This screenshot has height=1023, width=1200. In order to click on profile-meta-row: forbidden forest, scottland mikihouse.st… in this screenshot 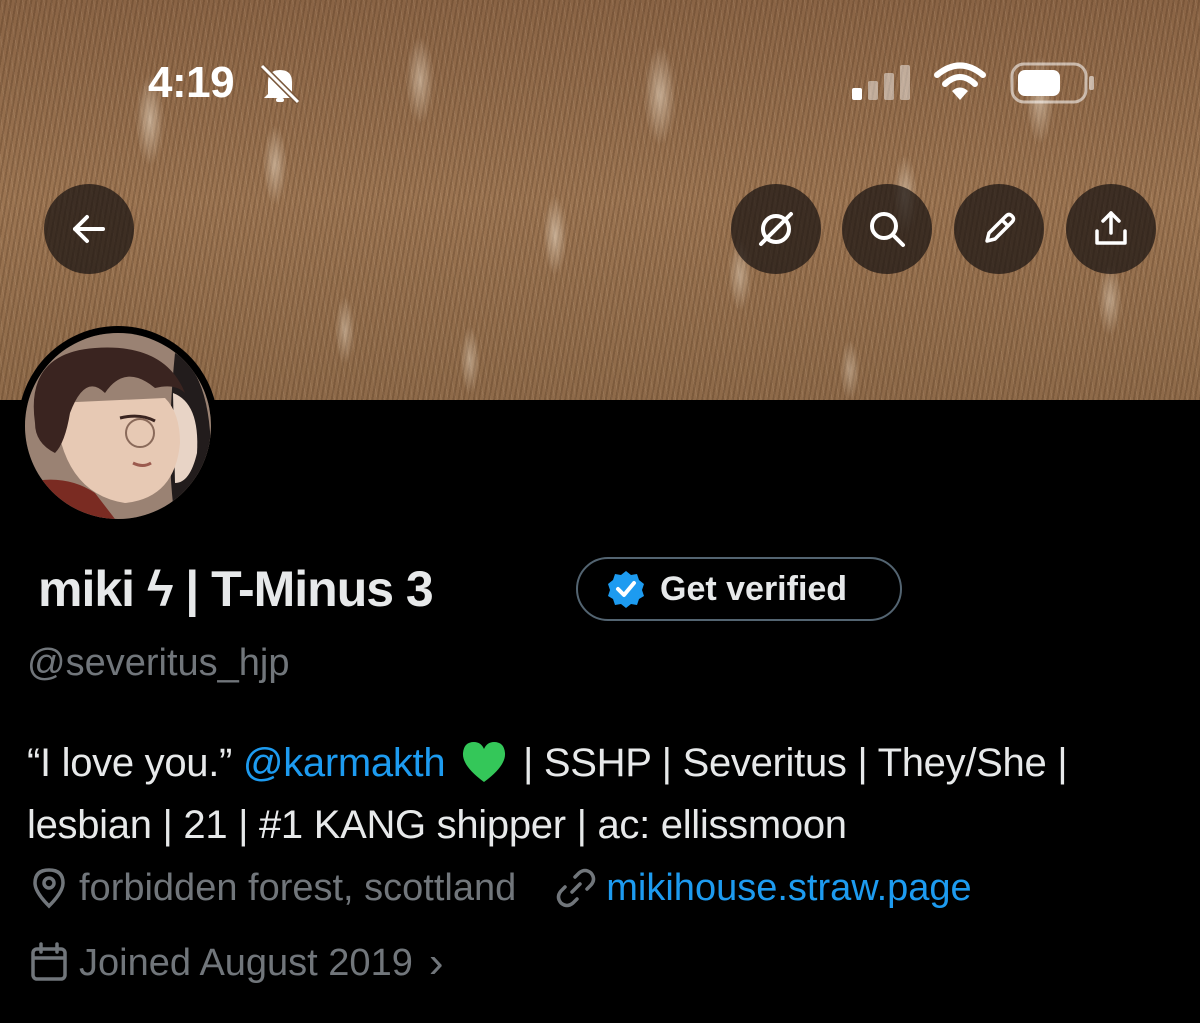, I will do `click(499, 888)`.